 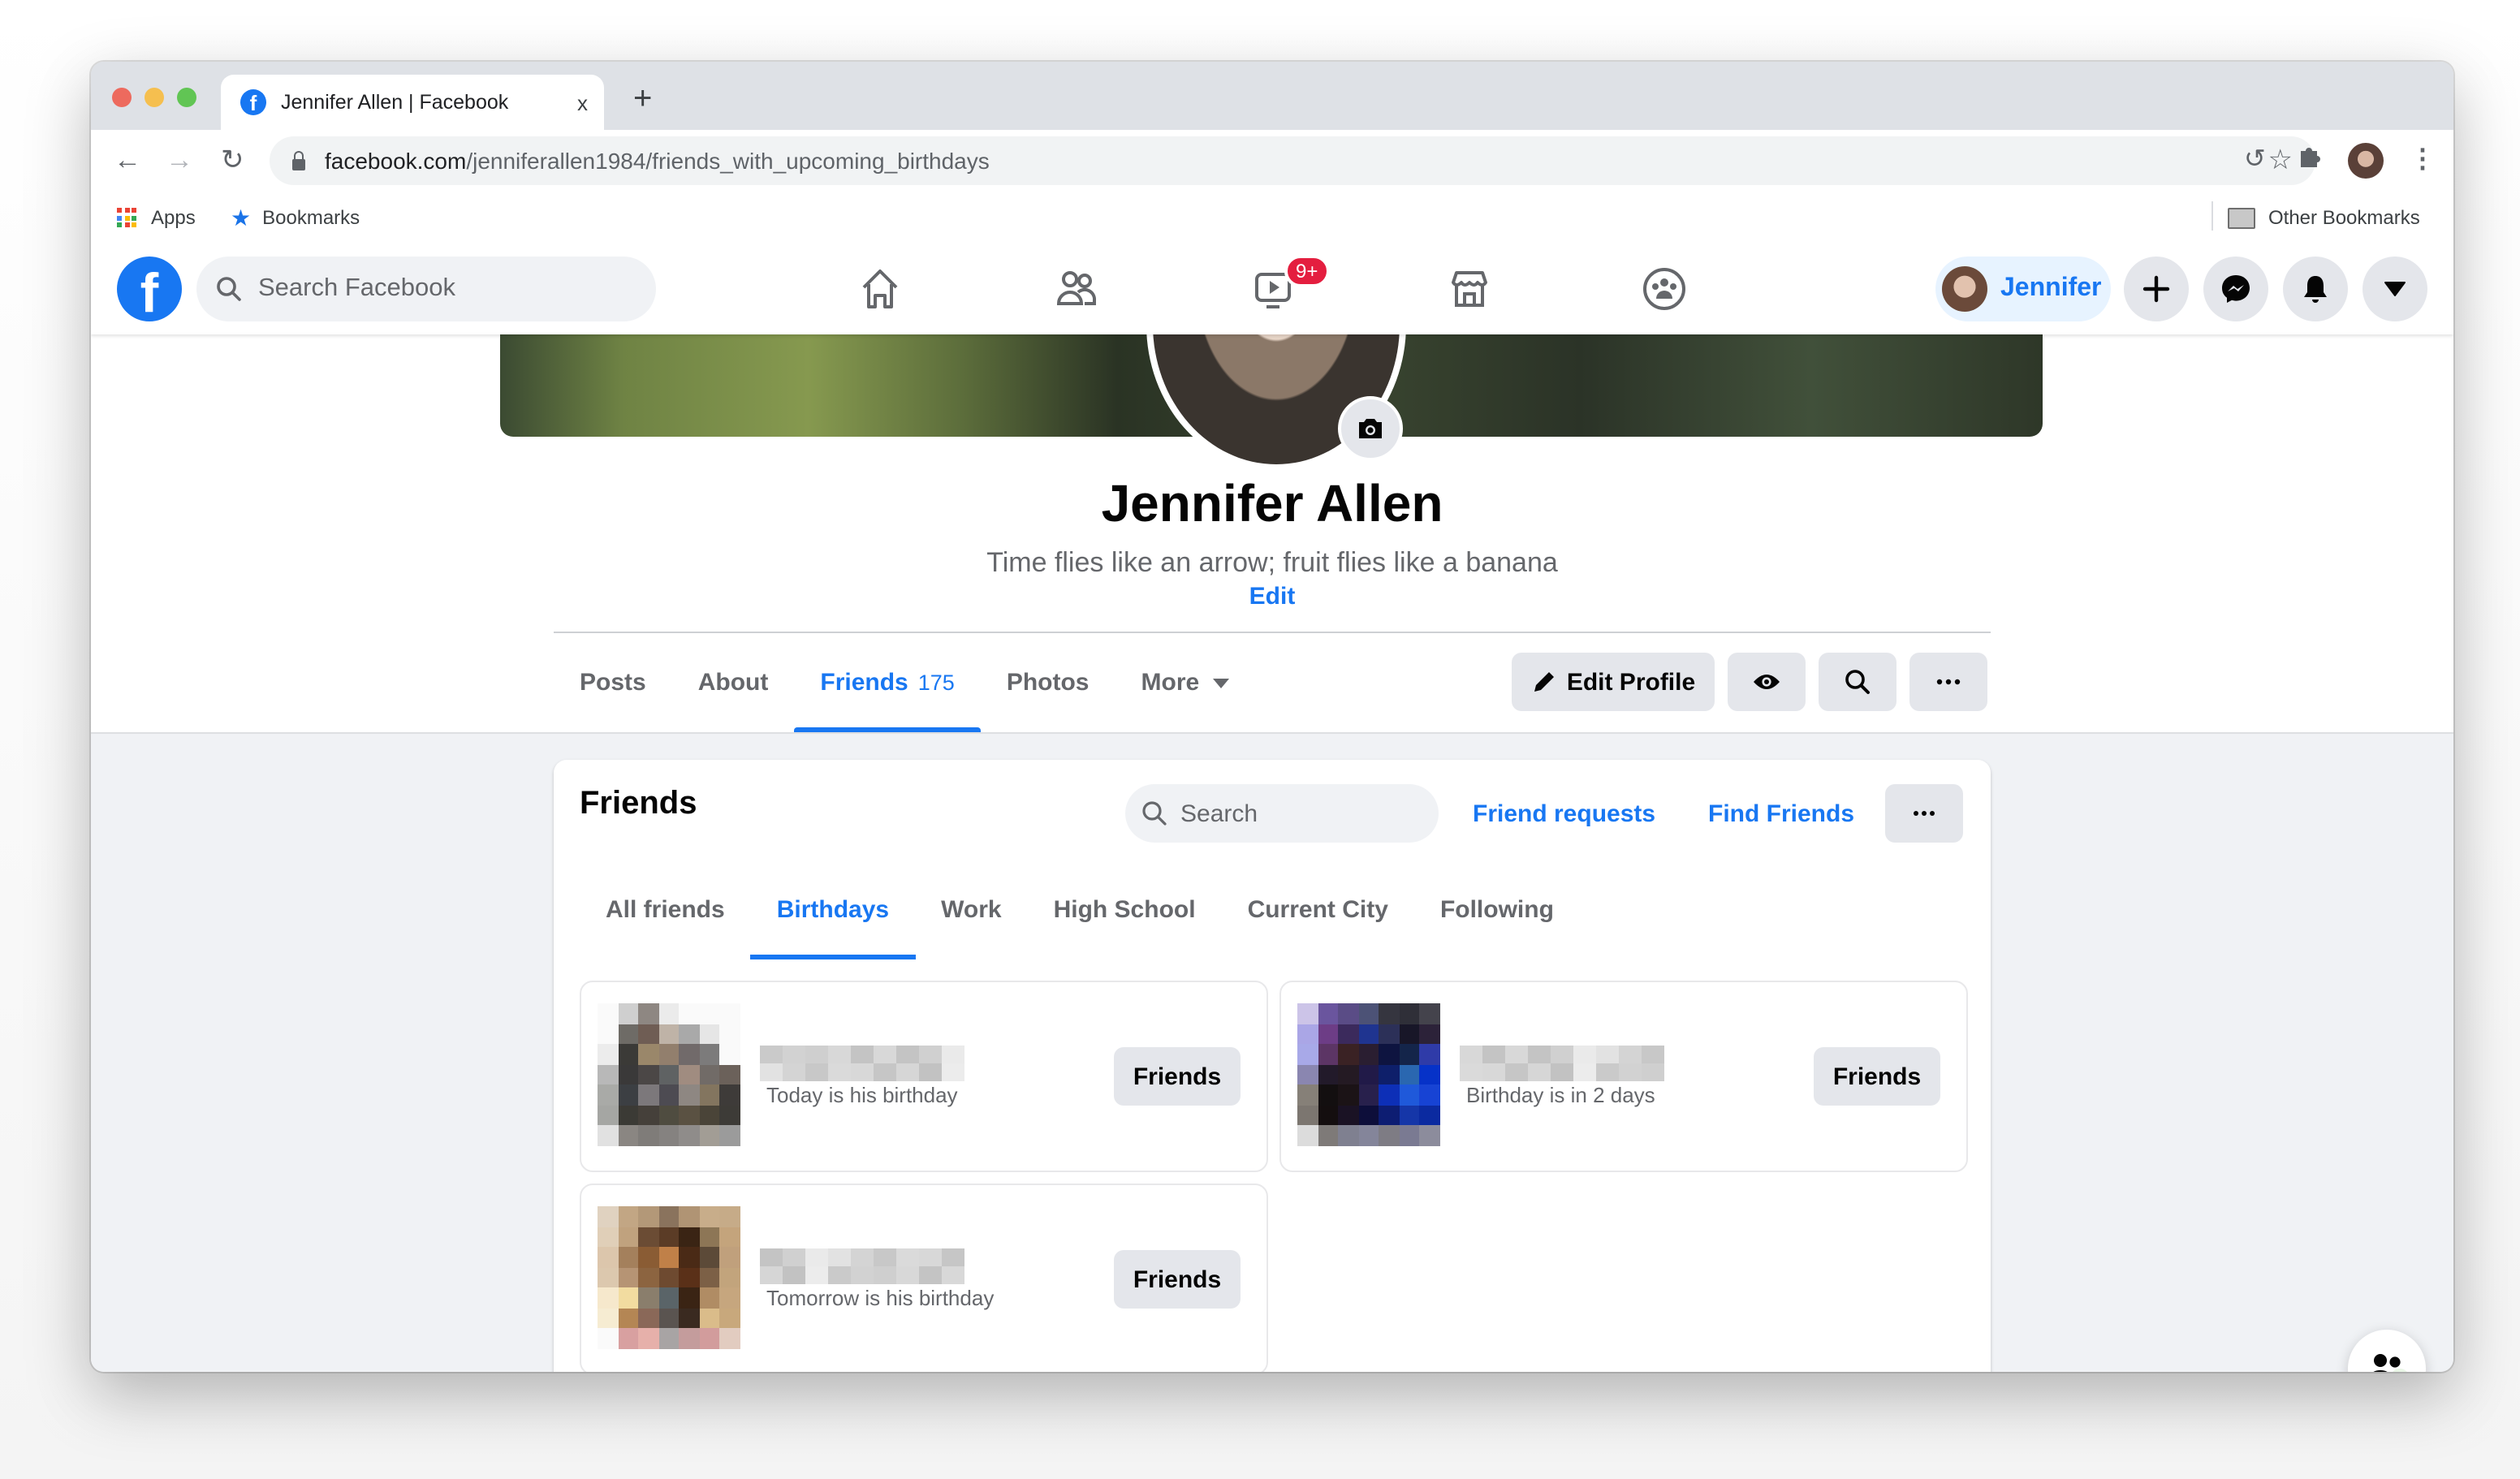 I want to click on tab-label: Current City, so click(x=1317, y=909).